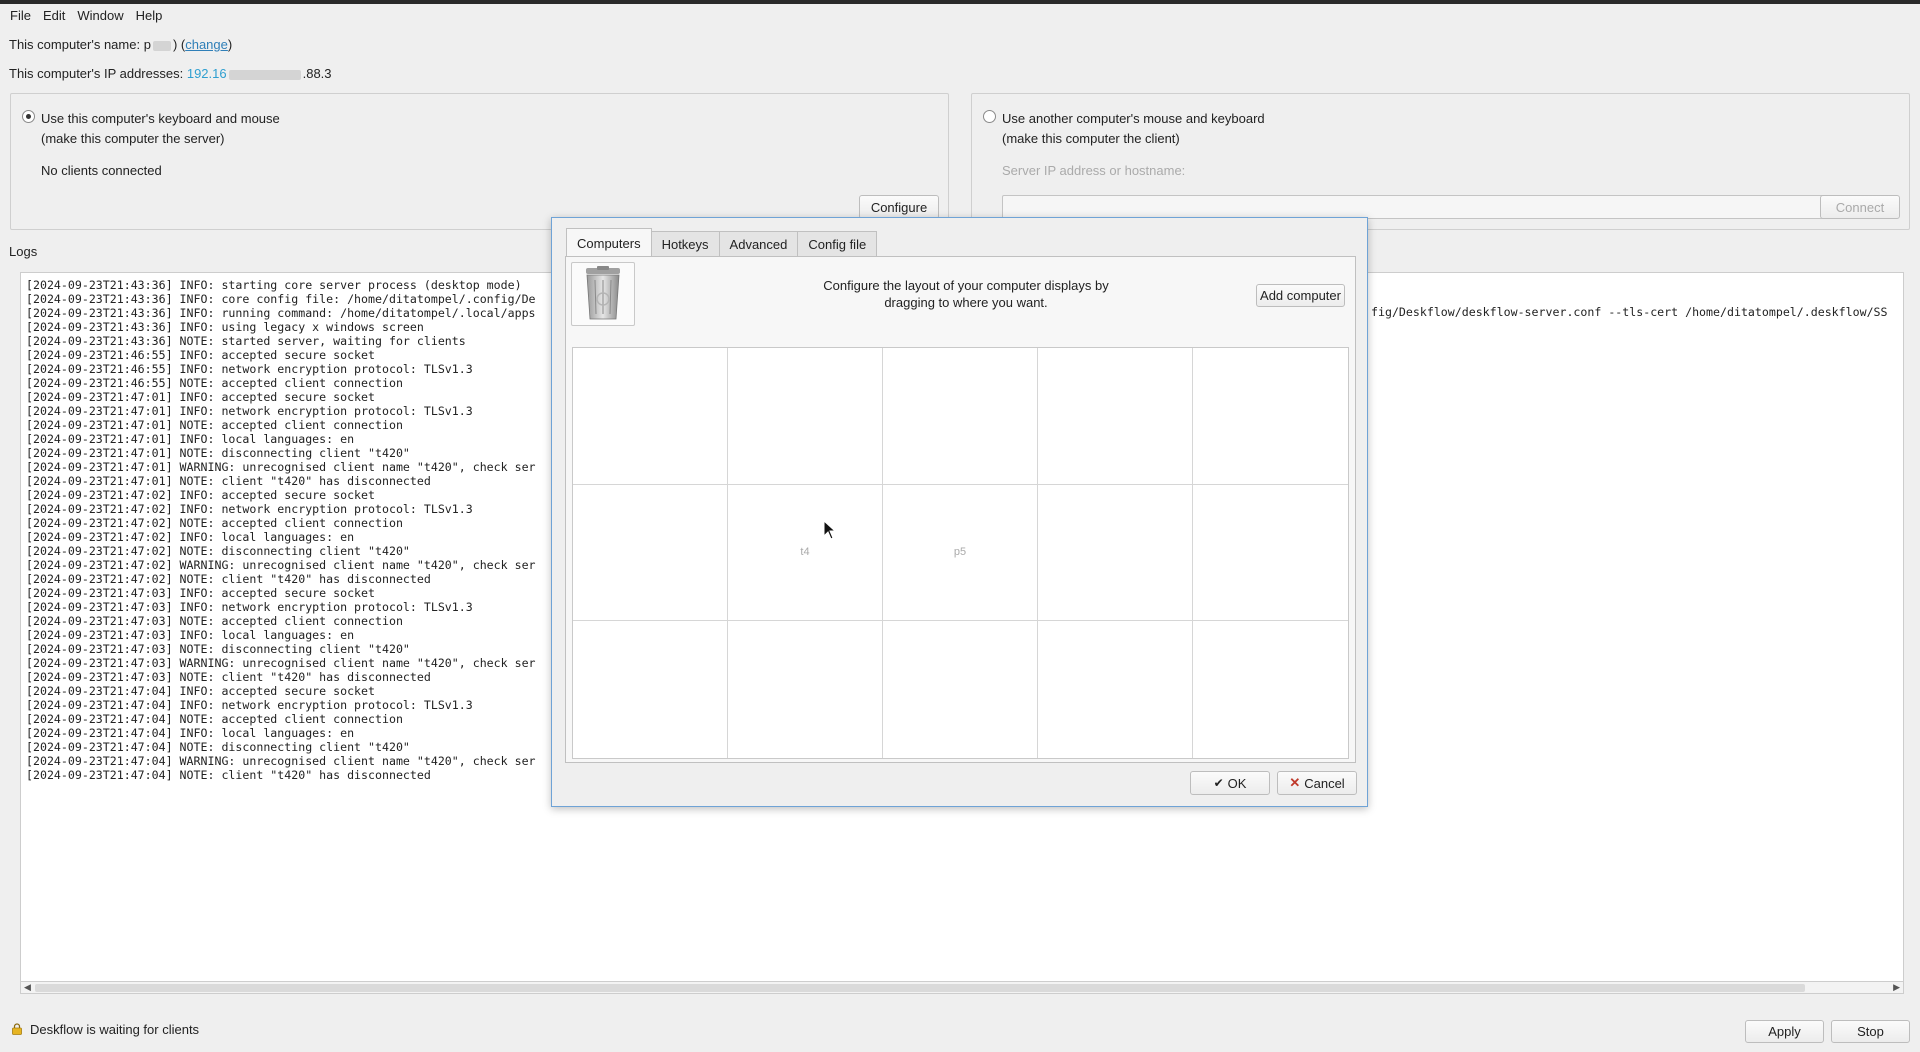 The image size is (1920, 1052). I want to click on server-radio, so click(28, 116).